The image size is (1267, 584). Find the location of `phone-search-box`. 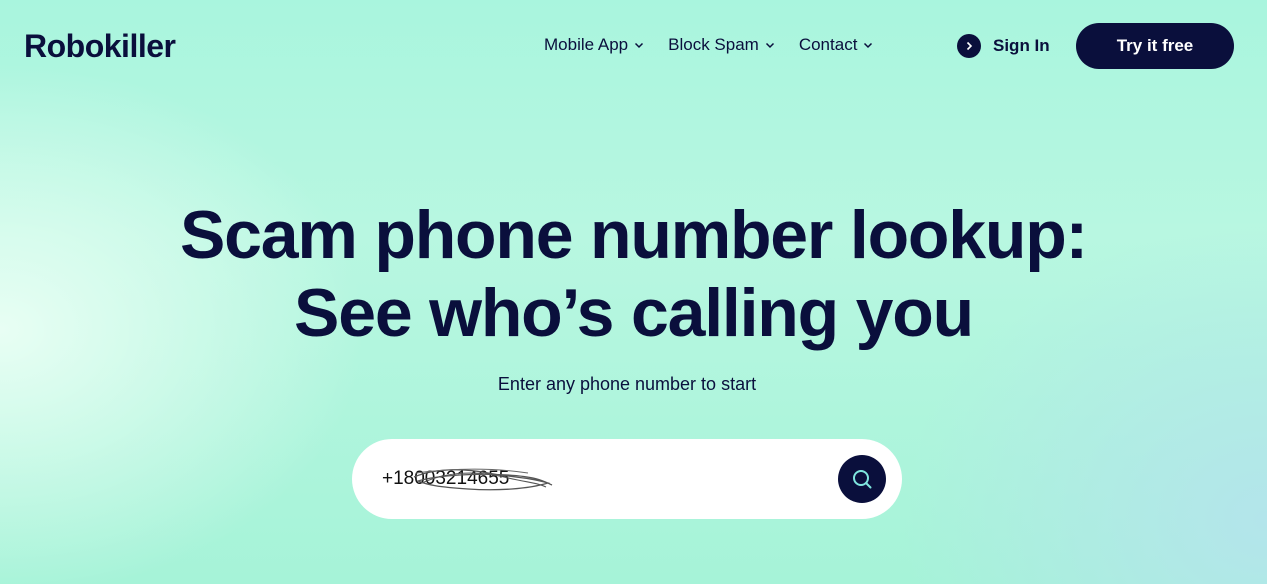

phone-search-box is located at coordinates (627, 479).